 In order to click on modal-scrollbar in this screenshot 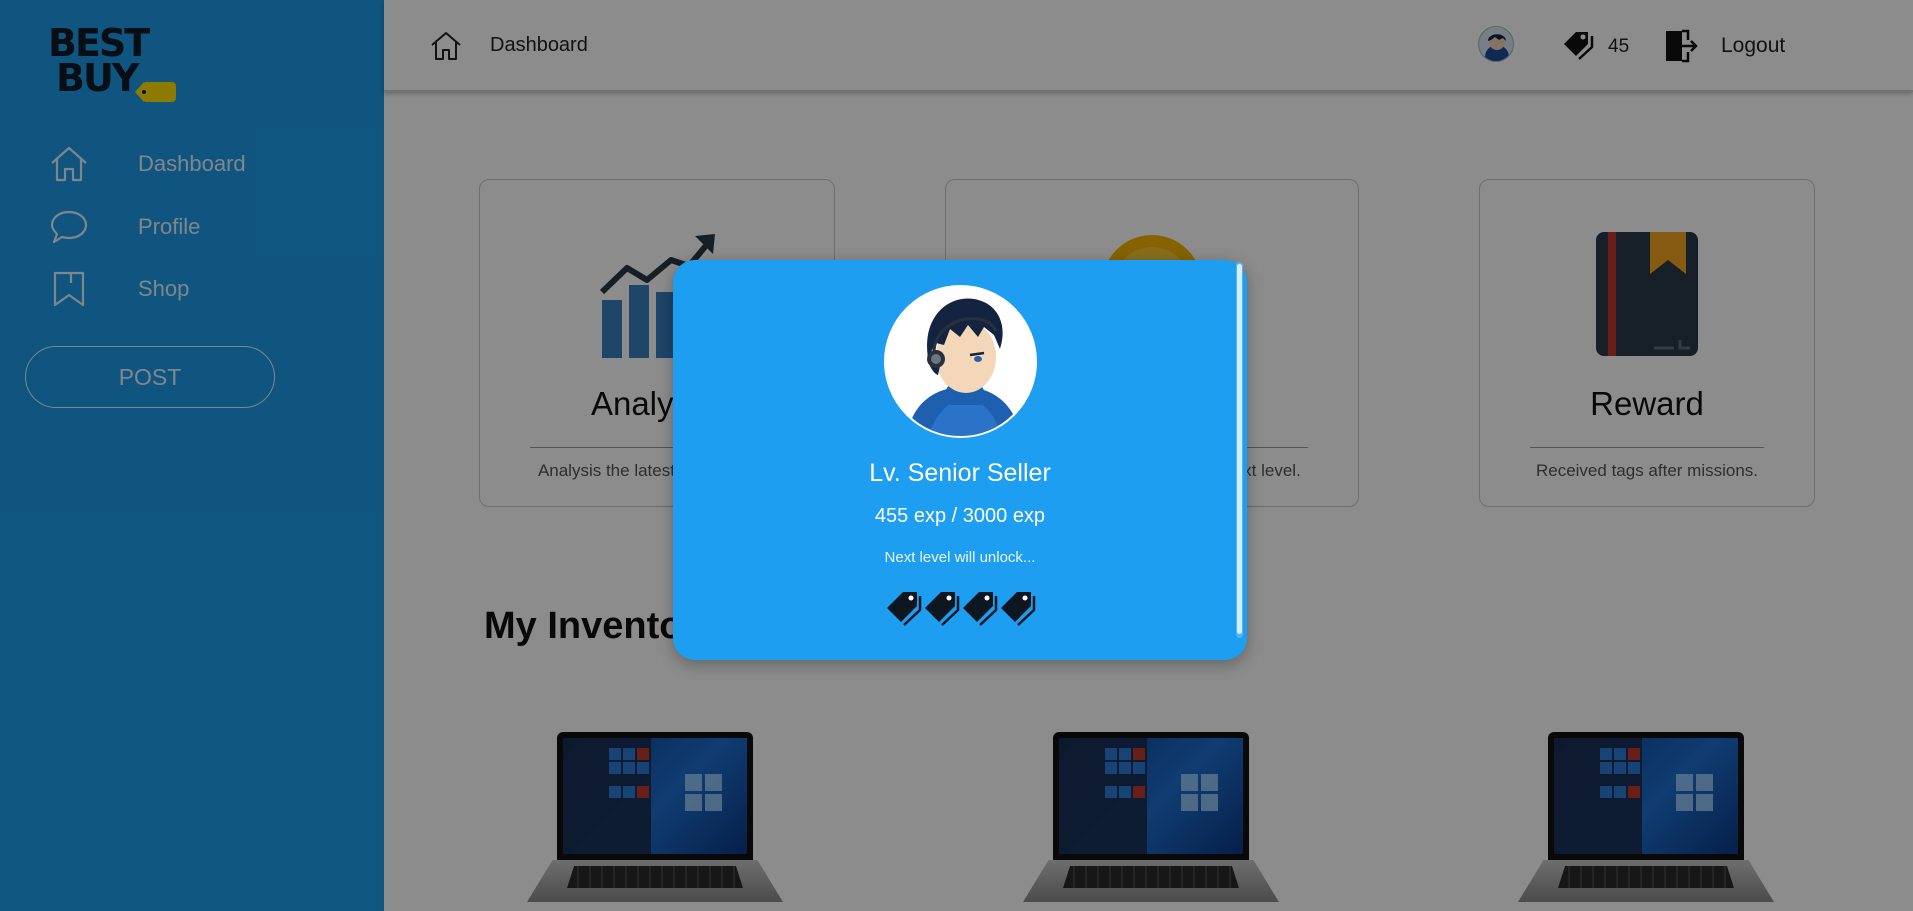, I will do `click(1239, 450)`.